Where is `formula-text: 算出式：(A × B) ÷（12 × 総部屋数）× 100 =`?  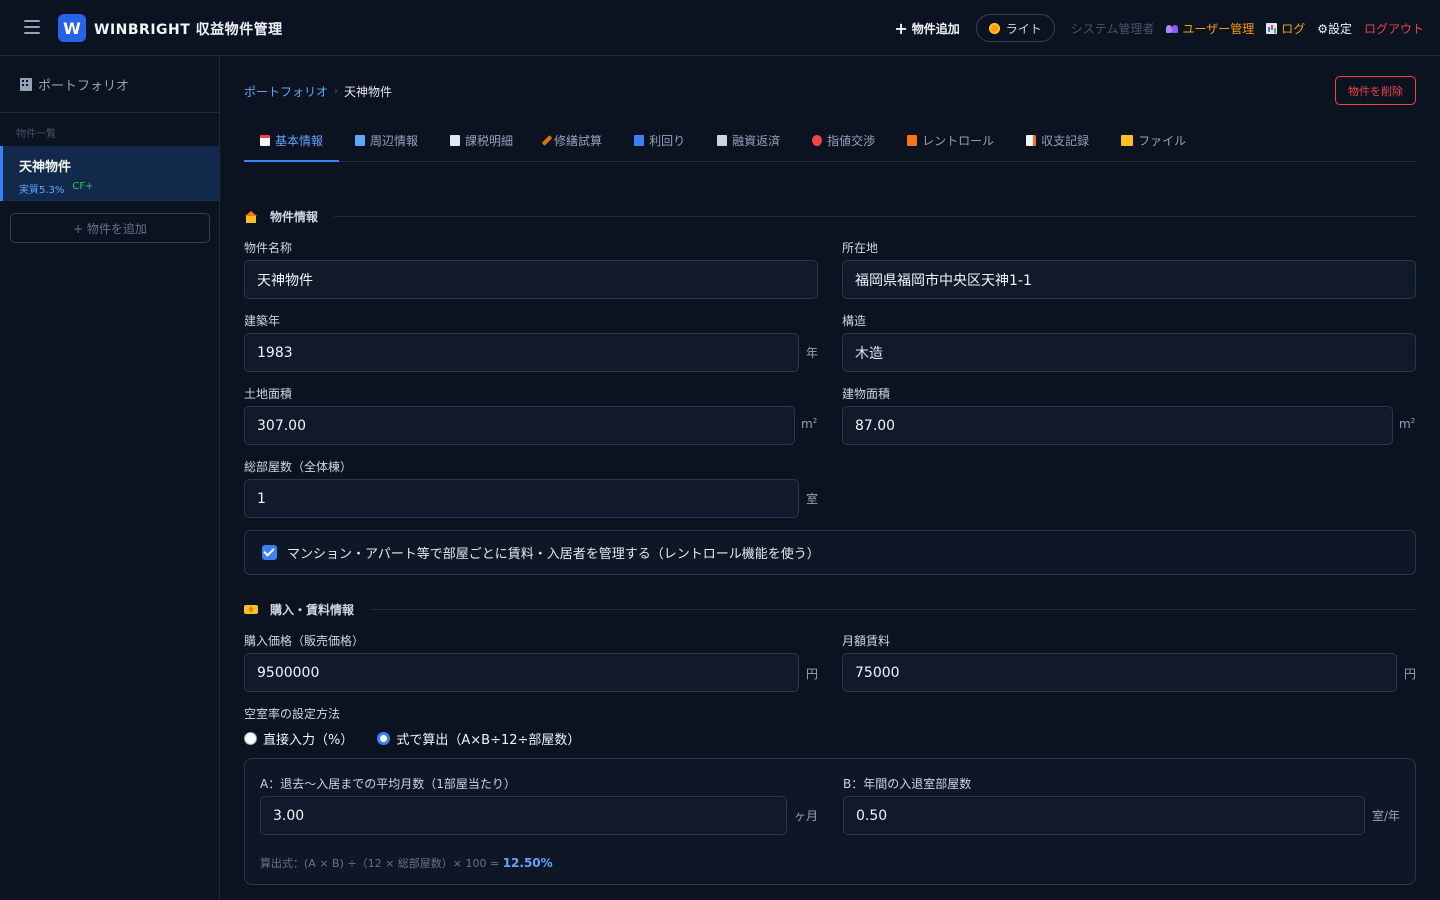 formula-text: 算出式：(A × B) ÷（12 × 総部屋数）× 100 = is located at coordinates (381, 863).